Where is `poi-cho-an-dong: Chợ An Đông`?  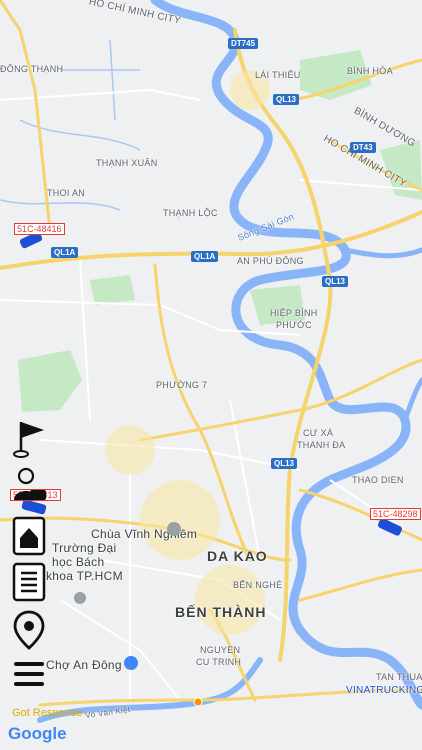
poi-cho-an-dong: Chợ An Đông is located at coordinates (84, 665).